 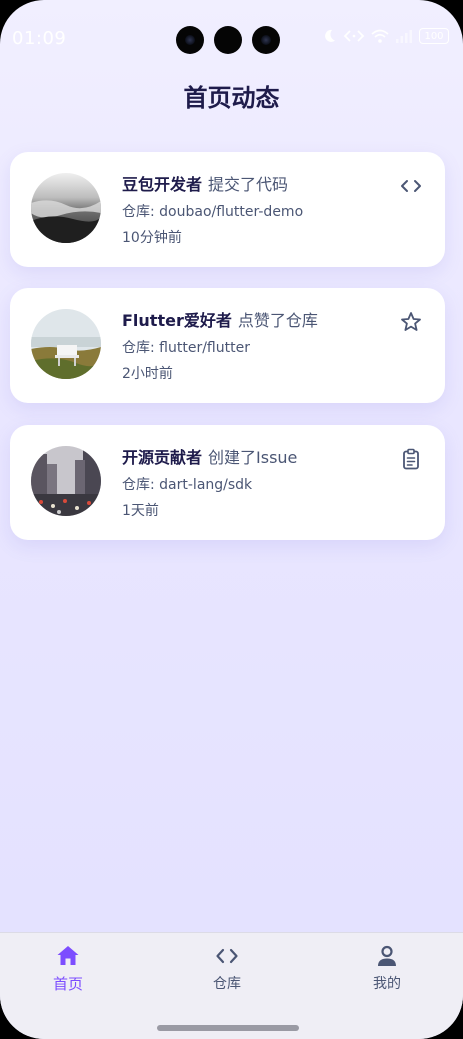 What do you see at coordinates (205, 183) in the screenshot?
I see `activity-title: 豆包开发者 提交了代码` at bounding box center [205, 183].